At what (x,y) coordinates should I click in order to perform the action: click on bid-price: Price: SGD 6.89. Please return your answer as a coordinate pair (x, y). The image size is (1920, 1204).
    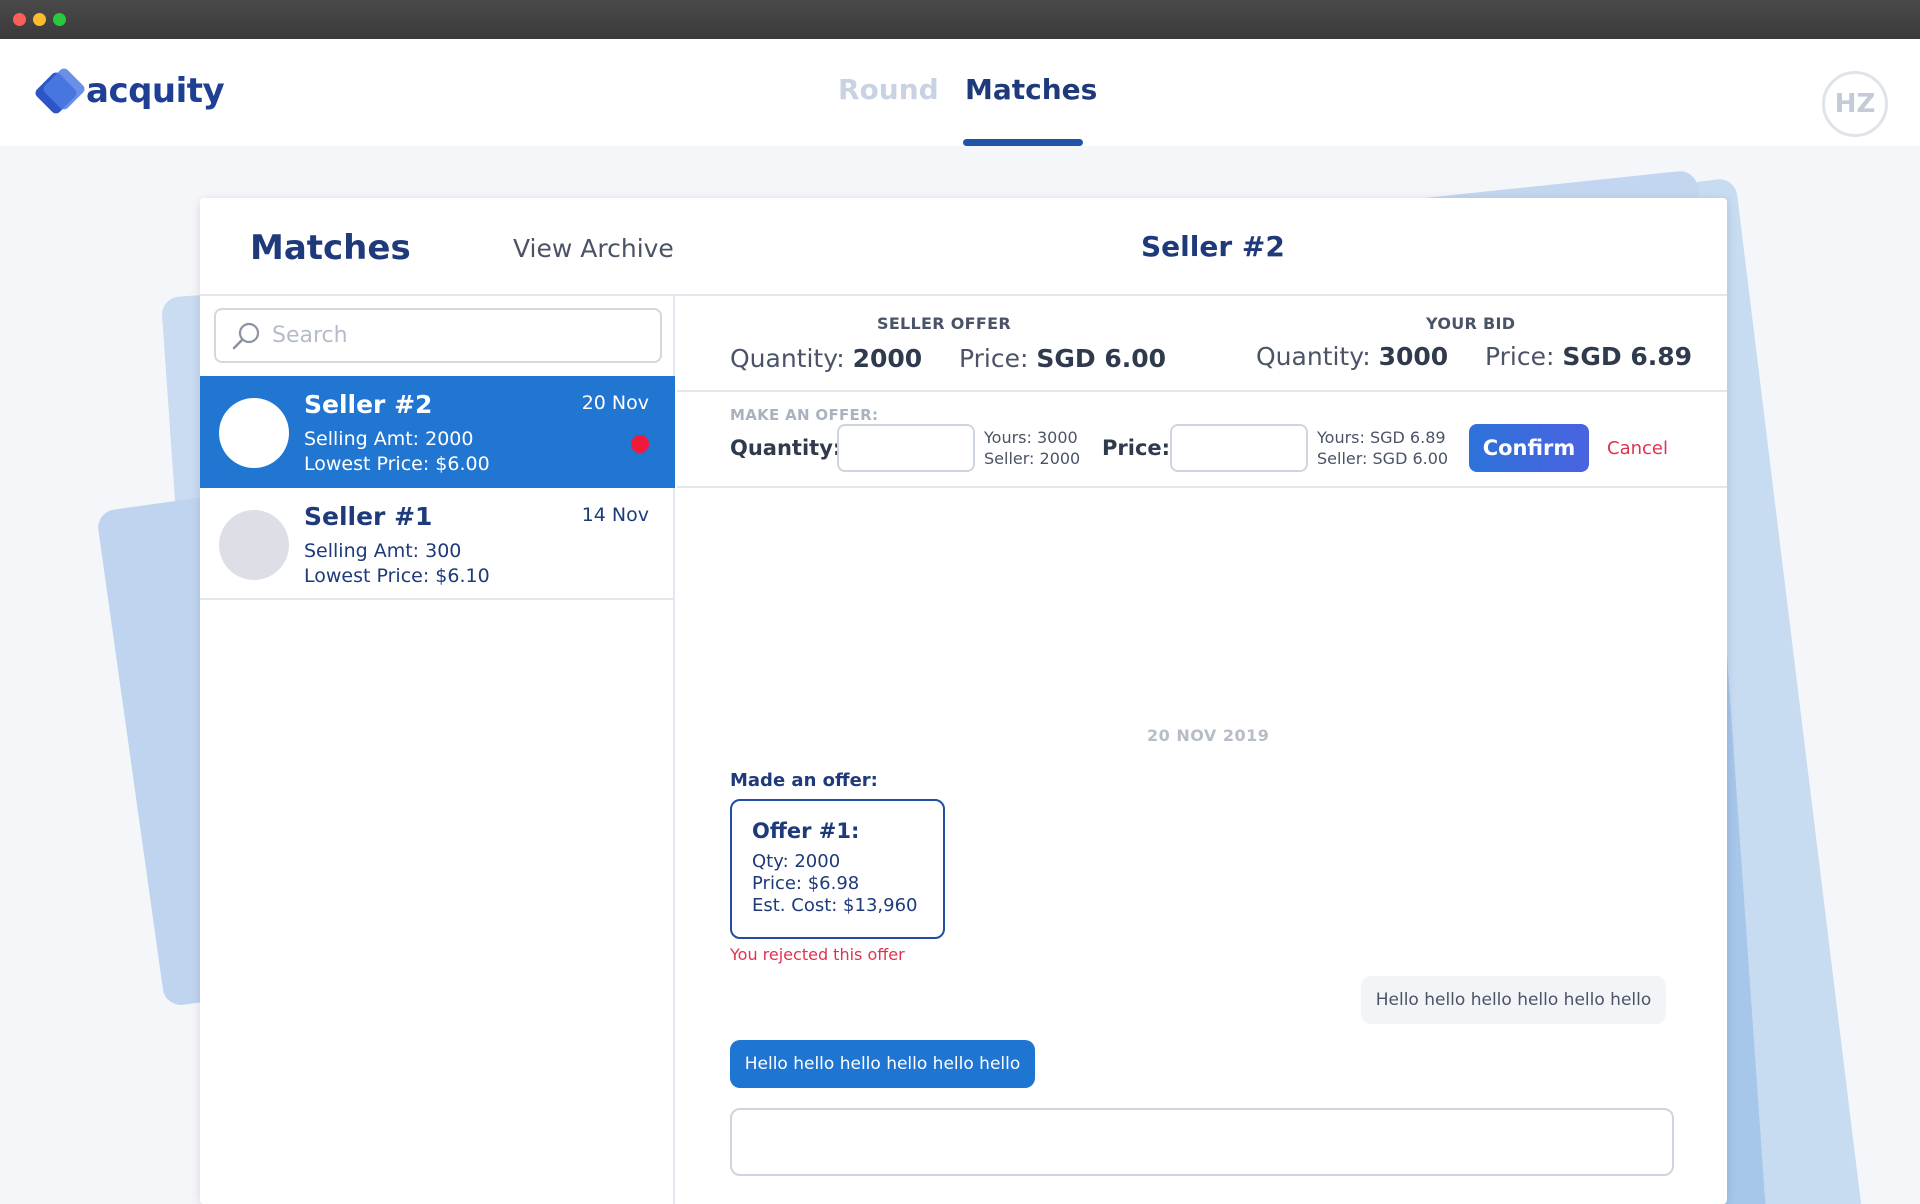
    Looking at the image, I should click on (1589, 356).